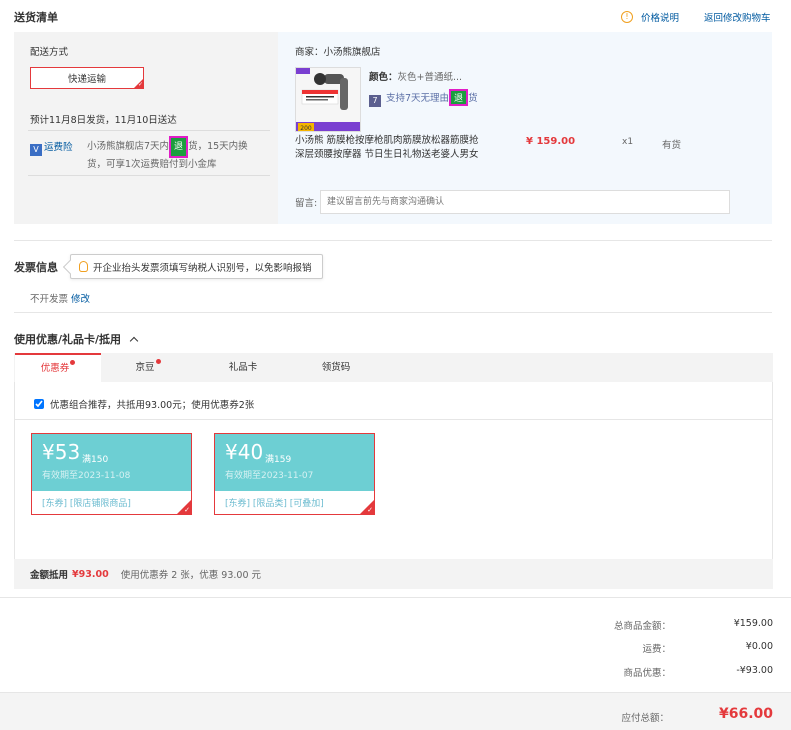 The image size is (791, 730). I want to click on combo-checkbox, so click(39, 404).